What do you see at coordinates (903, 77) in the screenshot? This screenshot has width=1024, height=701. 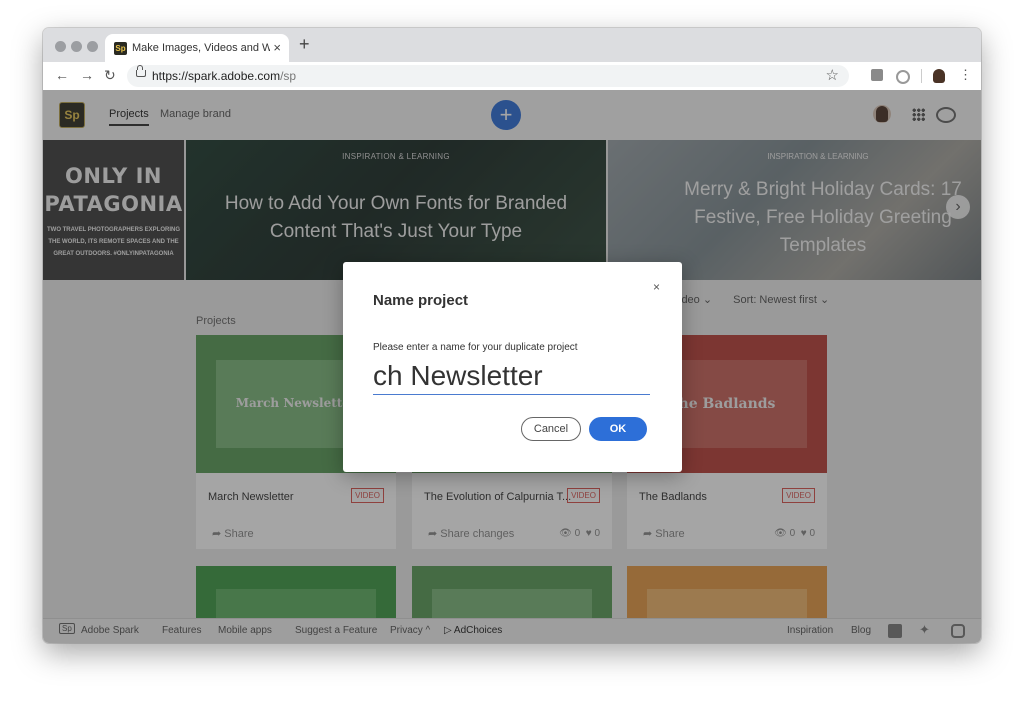 I see `extension-circle-icon` at bounding box center [903, 77].